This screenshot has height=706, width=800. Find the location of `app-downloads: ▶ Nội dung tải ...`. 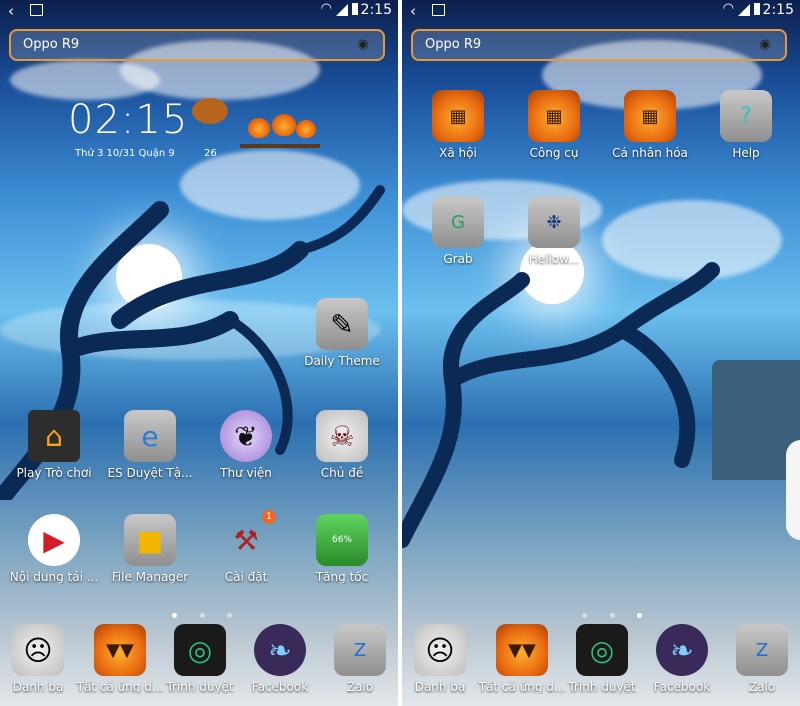

app-downloads: ▶ Nội dung tải ... is located at coordinates (54, 549).